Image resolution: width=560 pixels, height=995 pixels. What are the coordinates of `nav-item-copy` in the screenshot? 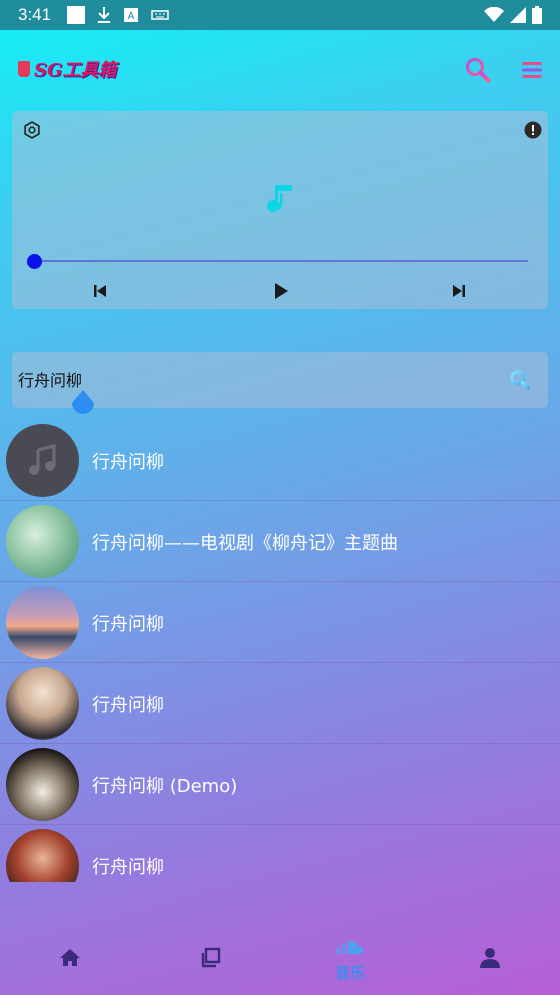 It's located at (210, 962).